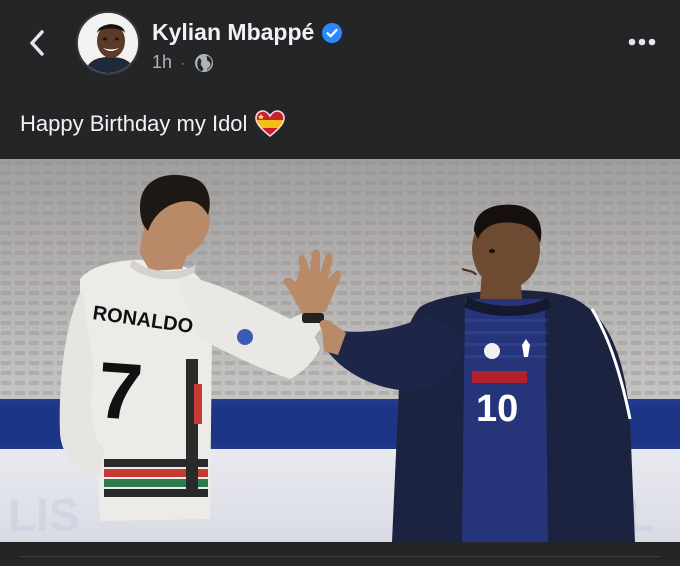  I want to click on jersey-number-right-text: 10, so click(497, 409).